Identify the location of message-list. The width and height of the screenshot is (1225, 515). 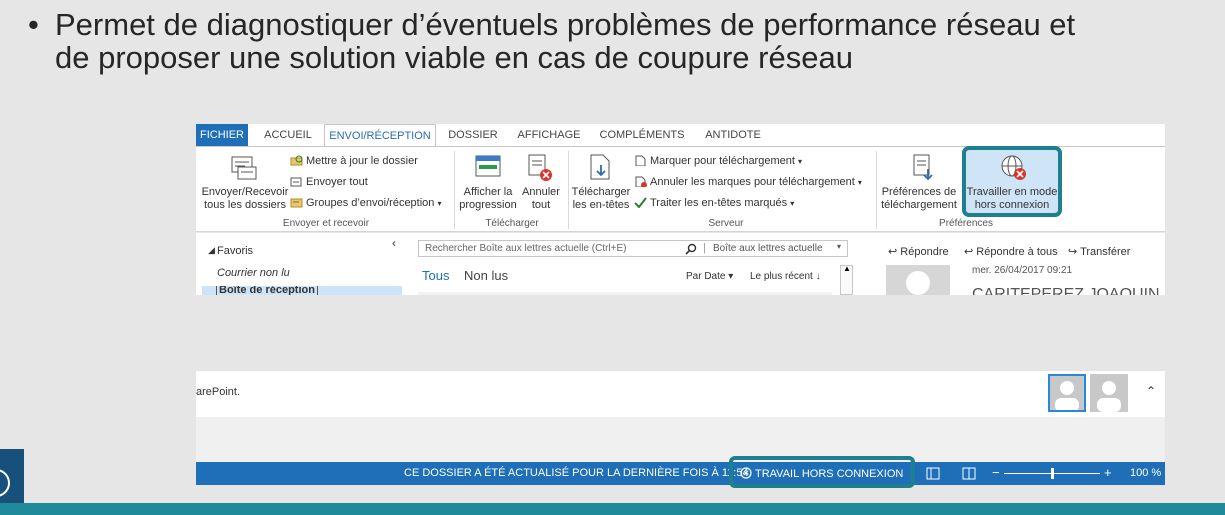
(625, 293).